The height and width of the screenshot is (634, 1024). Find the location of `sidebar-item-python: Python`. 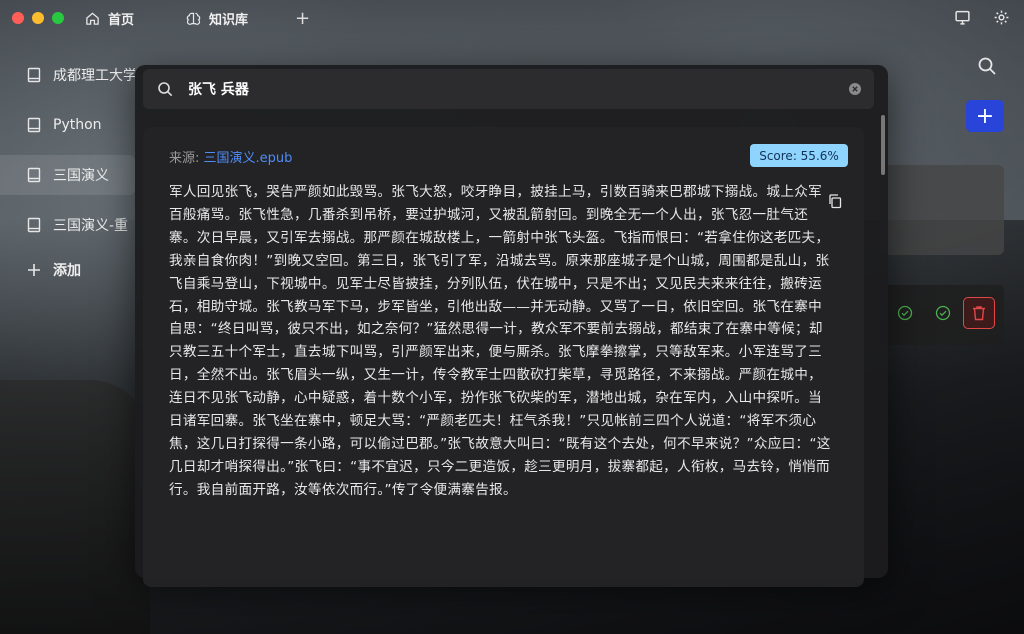

sidebar-item-python: Python is located at coordinates (67, 125).